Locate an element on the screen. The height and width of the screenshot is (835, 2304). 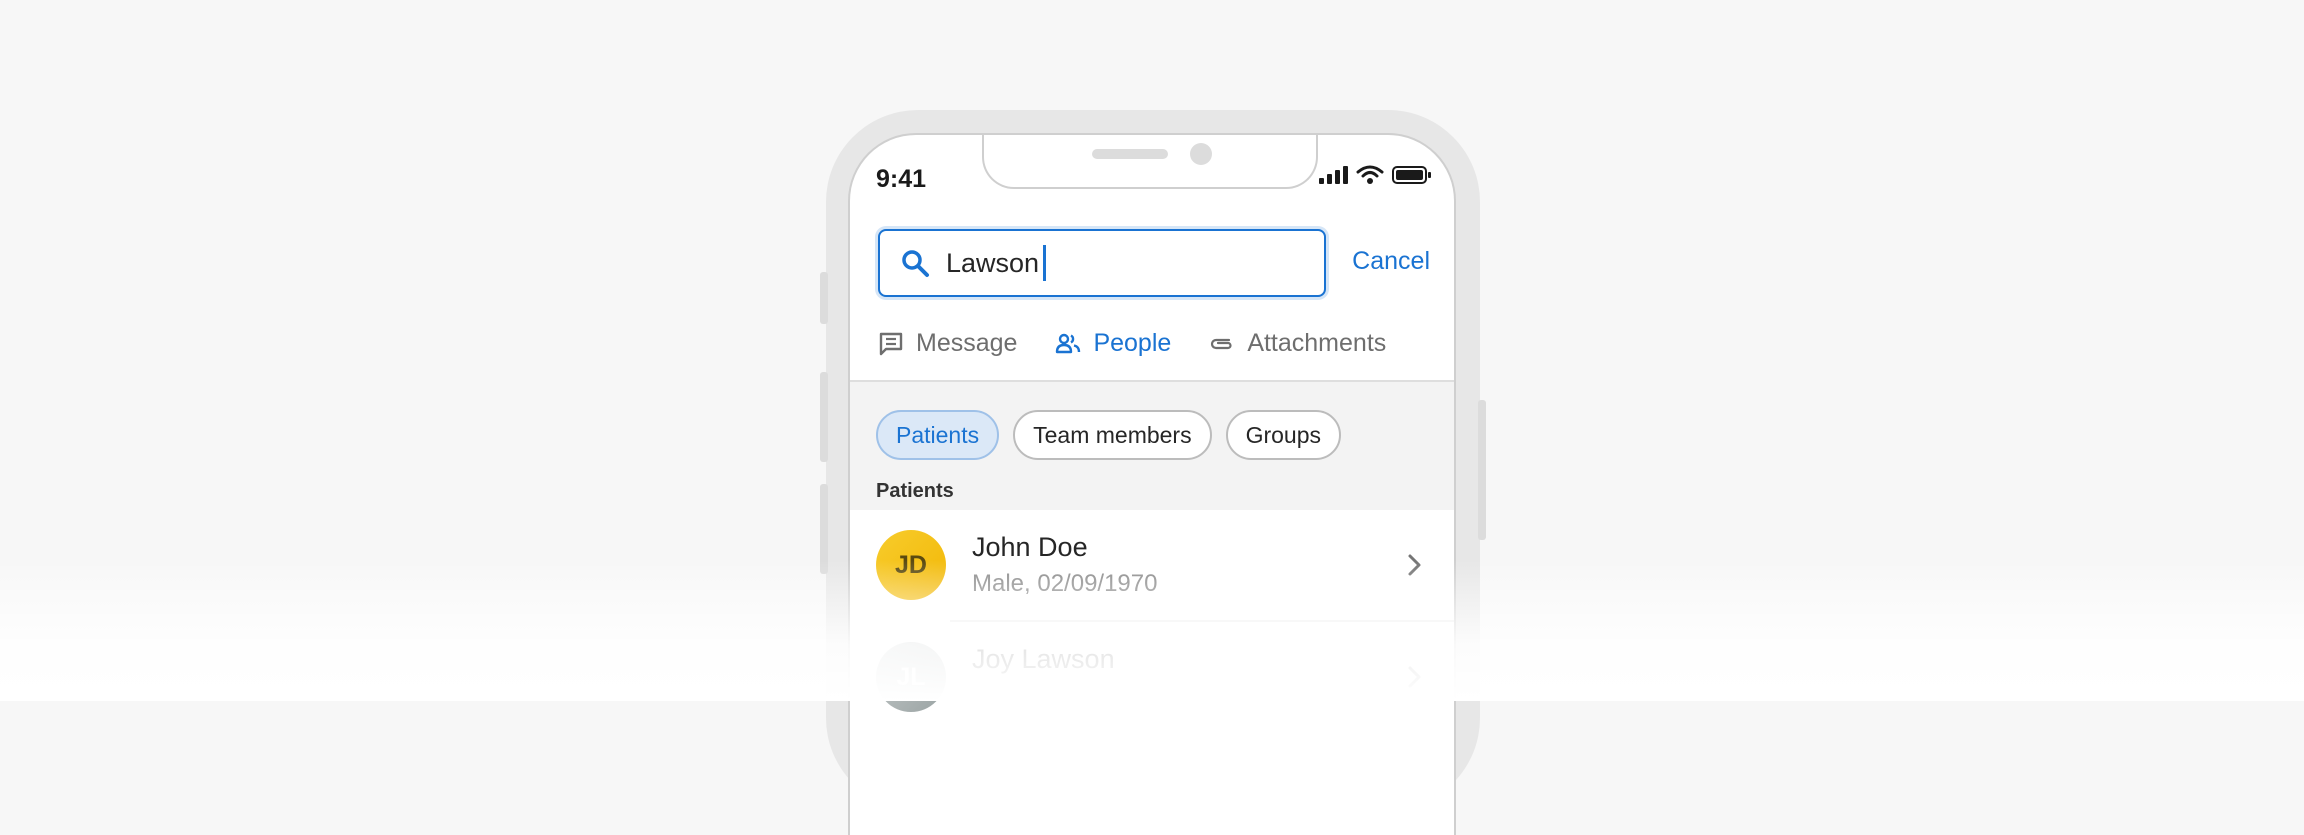
wifi-icon is located at coordinates (1370, 174).